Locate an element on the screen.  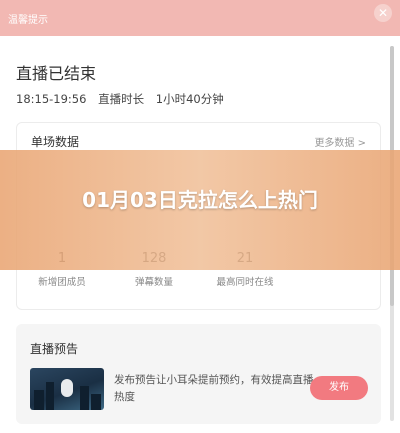
live-meta: 18:15-19:56 直播时长 1小时40分钟 is located at coordinates (124, 99).